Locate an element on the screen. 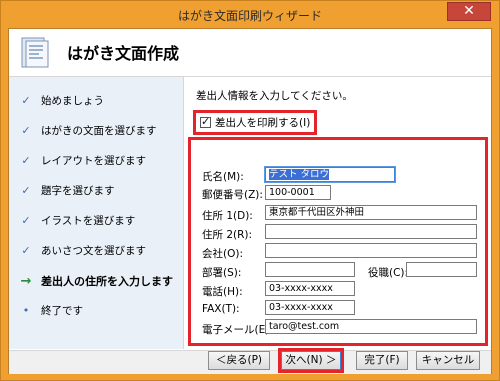 This screenshot has height=381, width=500. step-label: あいさつ文を選びます is located at coordinates (93, 251).